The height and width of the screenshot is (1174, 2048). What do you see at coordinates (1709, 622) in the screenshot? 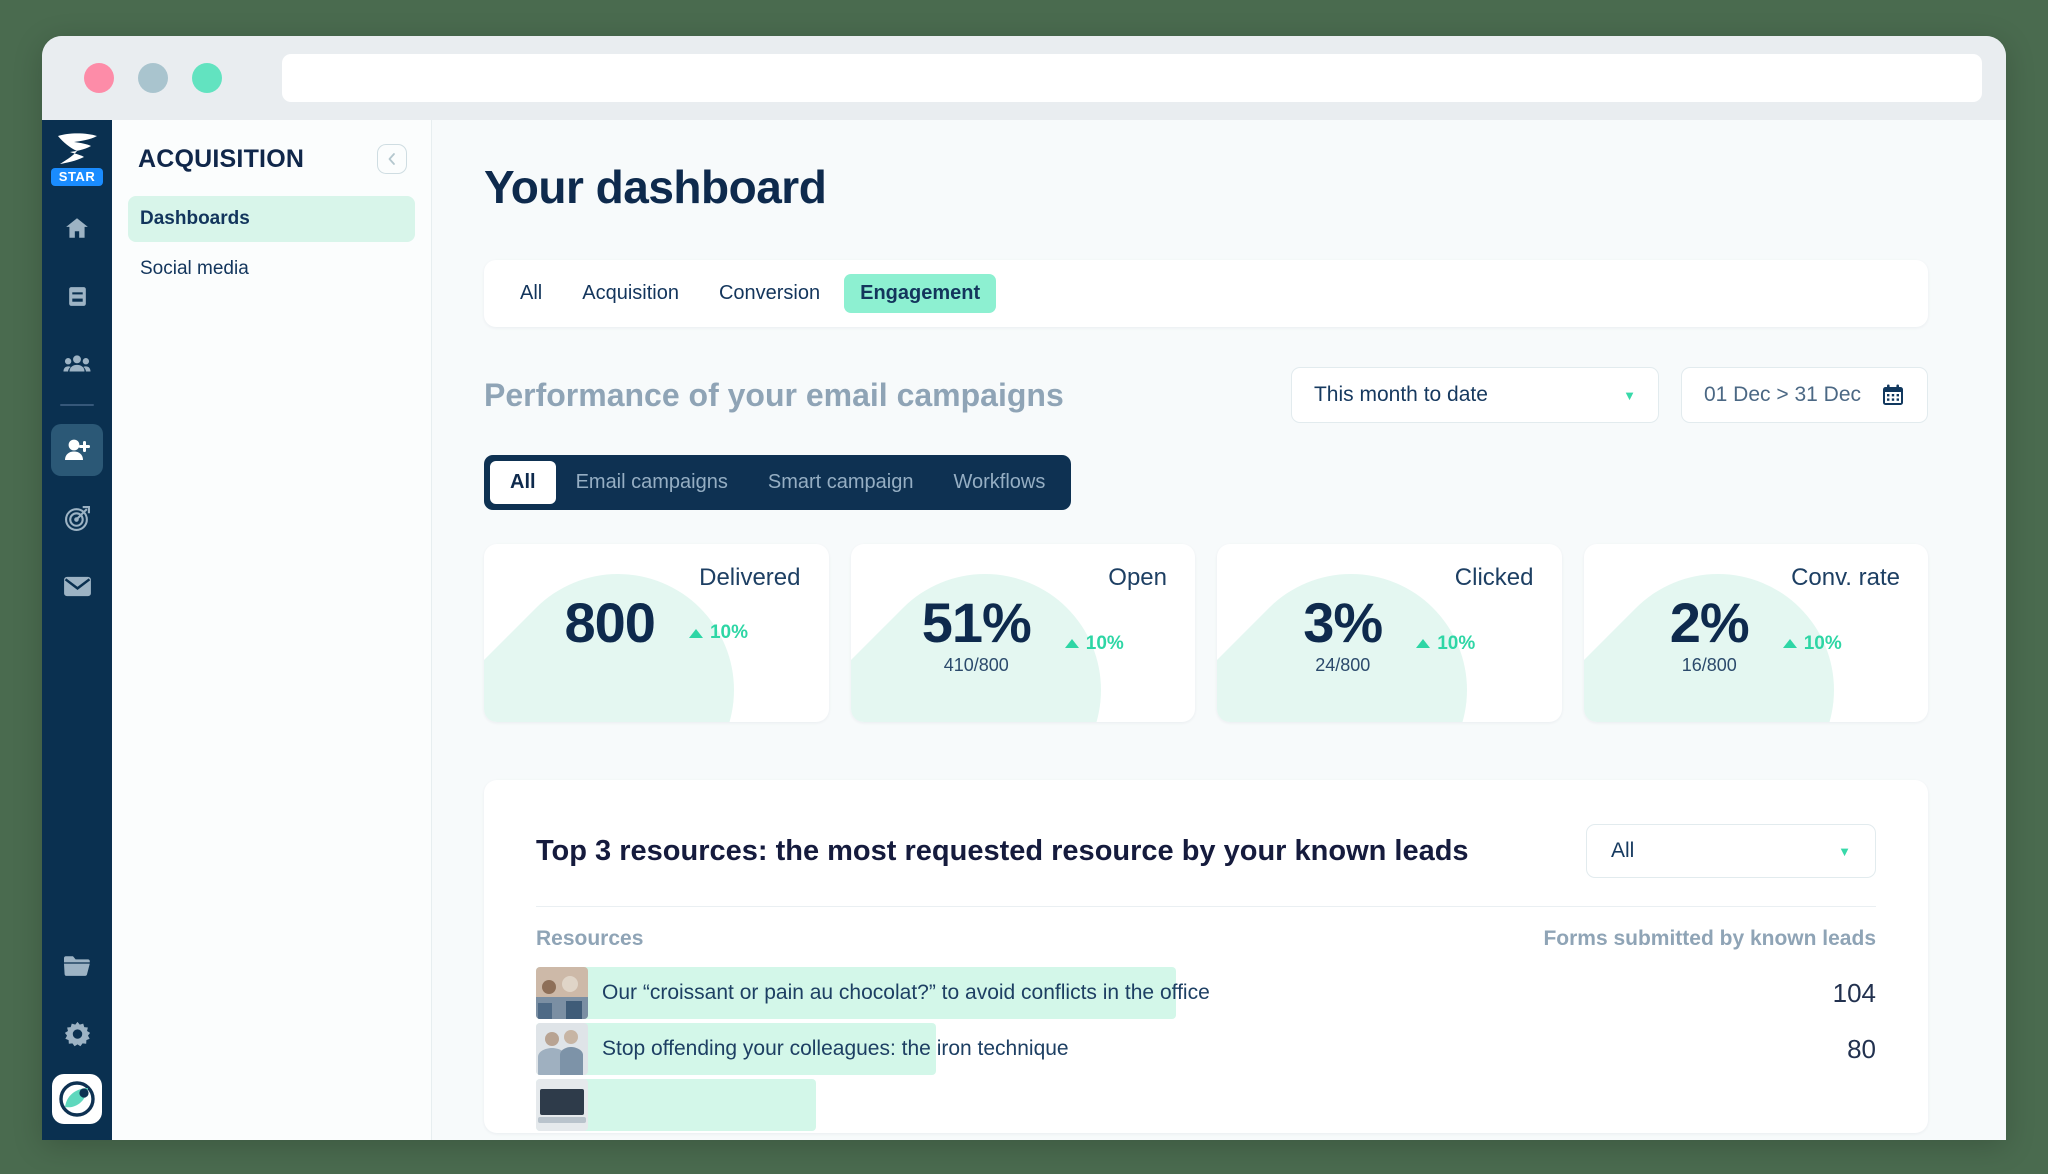
I see `kpi-value: 2%` at bounding box center [1709, 622].